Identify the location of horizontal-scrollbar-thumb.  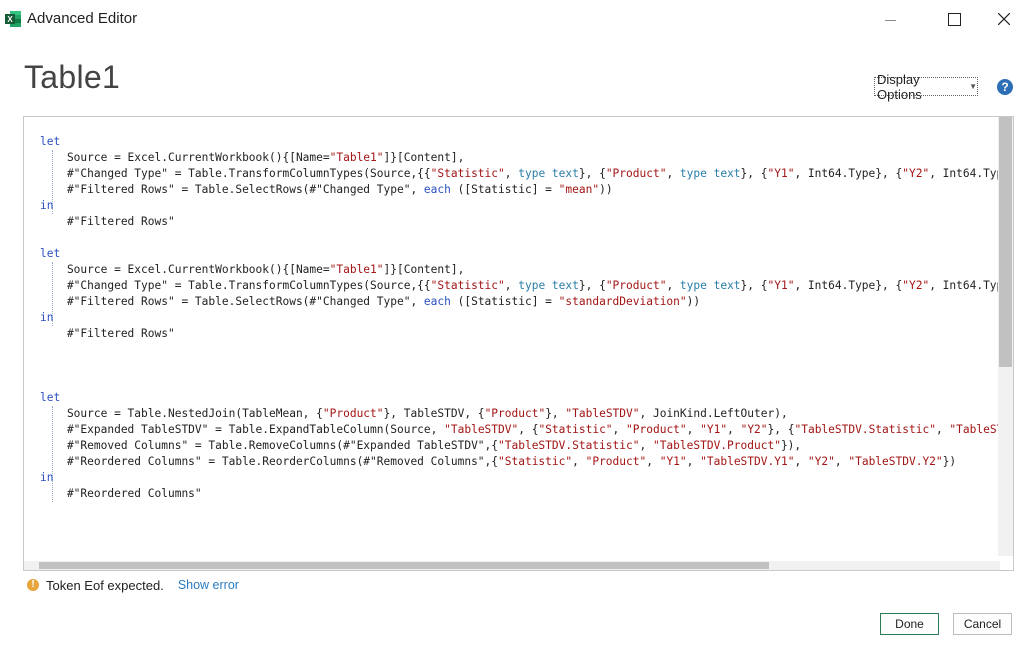
(404, 565).